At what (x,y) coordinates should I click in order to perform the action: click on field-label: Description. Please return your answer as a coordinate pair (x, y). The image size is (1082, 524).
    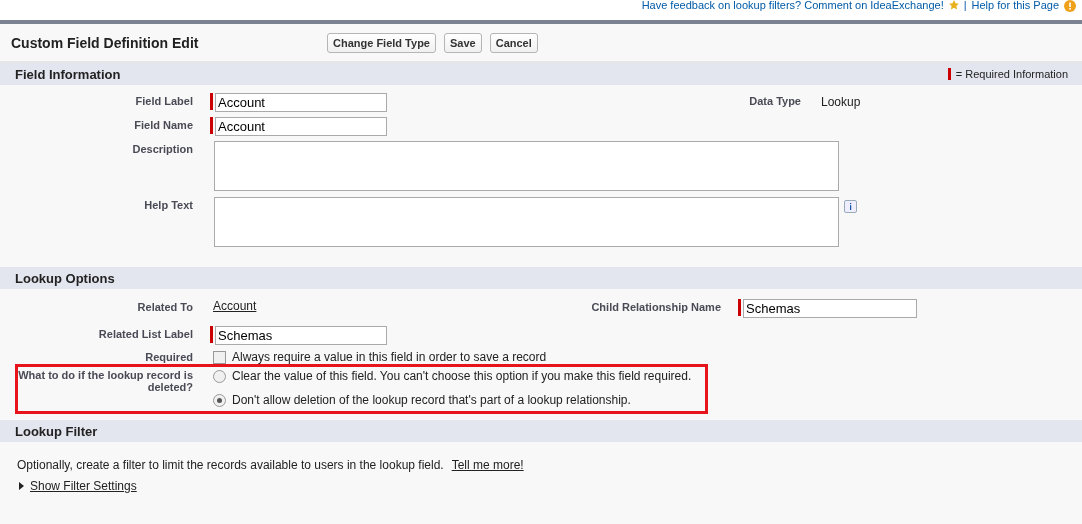
    Looking at the image, I should click on (162, 148).